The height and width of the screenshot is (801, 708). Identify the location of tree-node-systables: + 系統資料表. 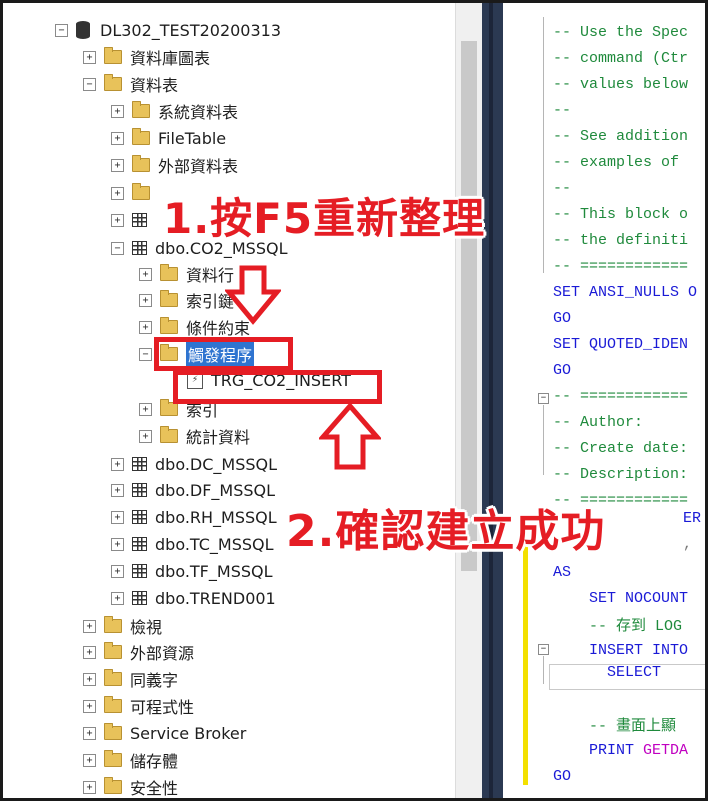
(174, 111).